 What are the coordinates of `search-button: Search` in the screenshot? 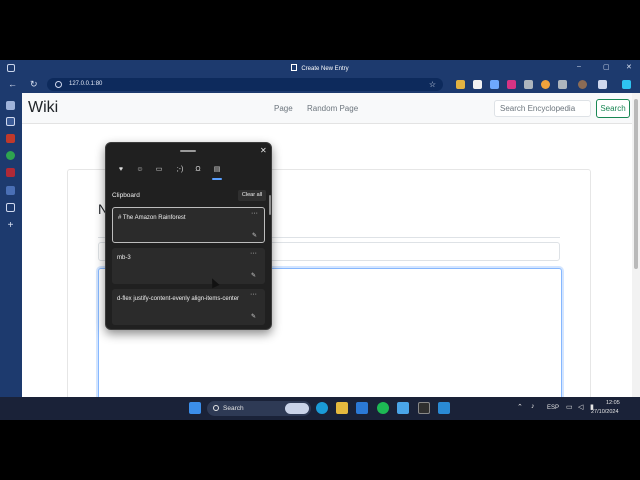 It's located at (613, 108).